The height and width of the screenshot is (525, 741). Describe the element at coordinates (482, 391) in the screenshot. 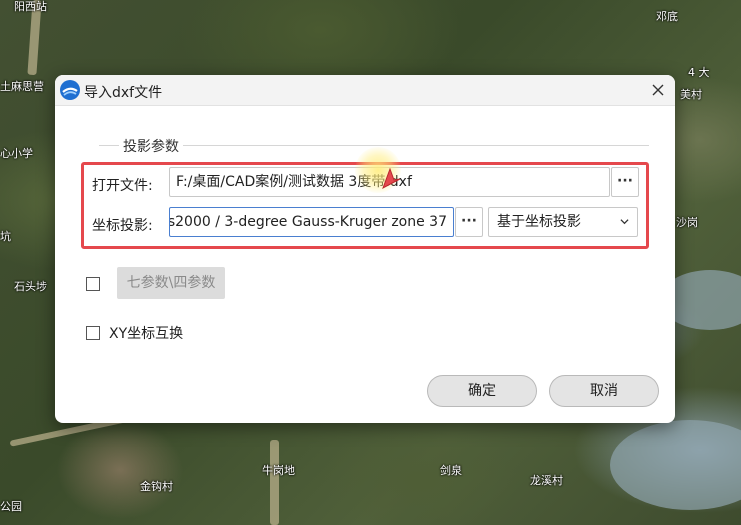

I see `ok-button: 确定` at that location.